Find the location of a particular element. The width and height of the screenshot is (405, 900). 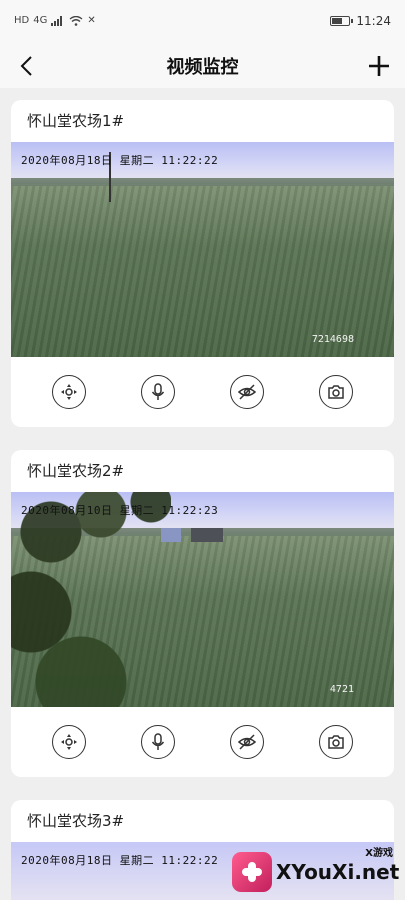

status-bar: HD 4G ✕ 11:24 is located at coordinates (202, 22).